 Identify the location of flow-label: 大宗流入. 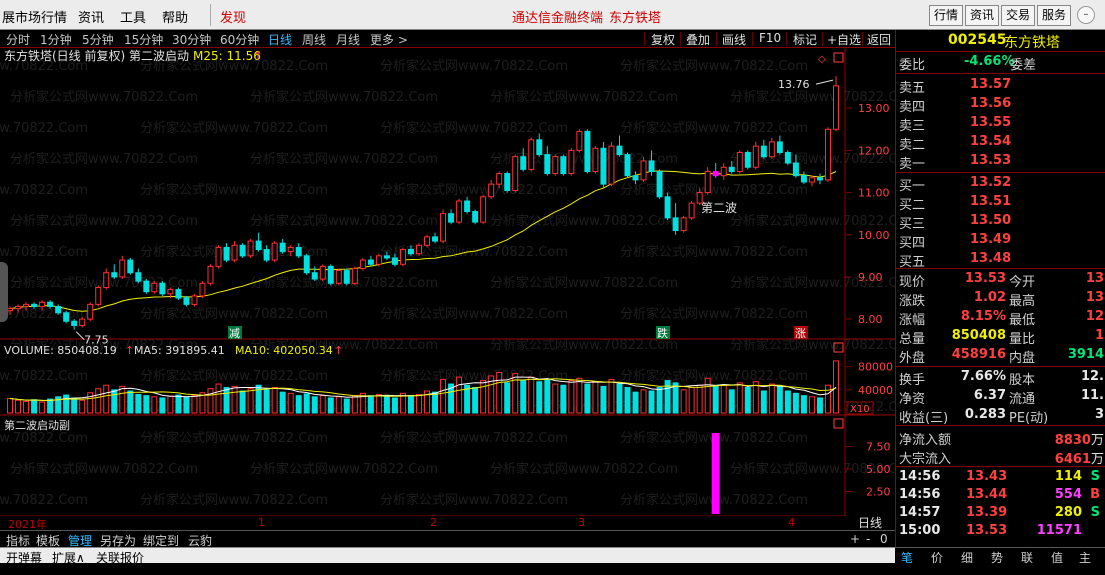
(925, 459).